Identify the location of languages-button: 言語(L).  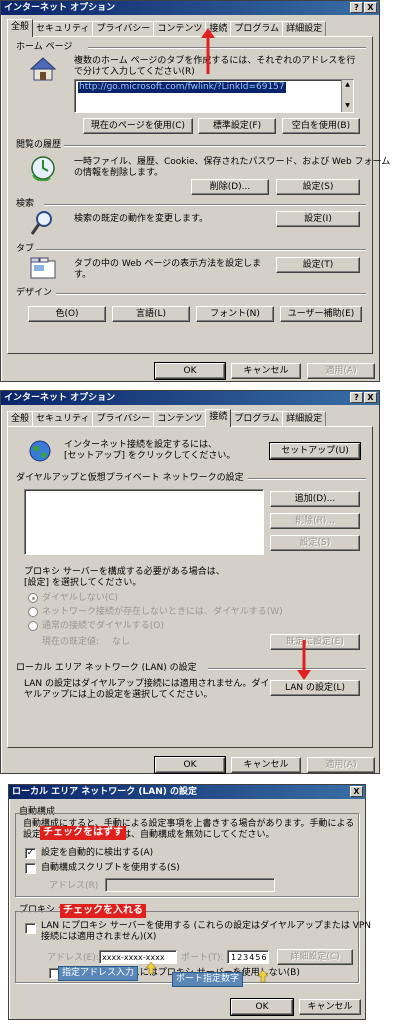
(151, 314).